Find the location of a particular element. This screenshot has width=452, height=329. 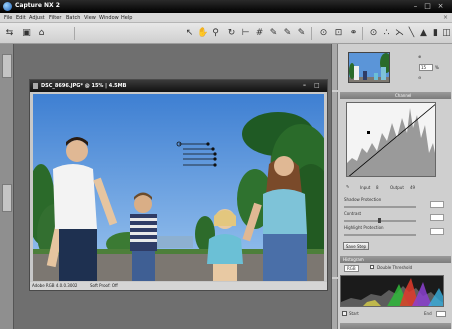

open-icon: ▣ is located at coordinates (26, 33).